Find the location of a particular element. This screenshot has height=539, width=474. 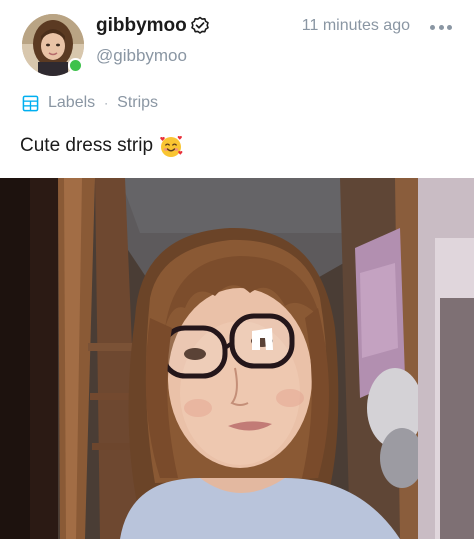

post-timestamp: 11 minutes ago is located at coordinates (356, 26).